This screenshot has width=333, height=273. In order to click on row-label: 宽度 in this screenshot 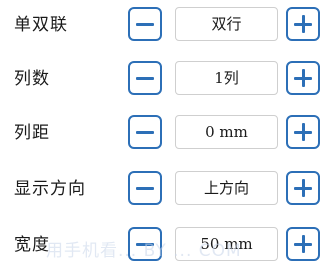, I will do `click(32, 245)`.